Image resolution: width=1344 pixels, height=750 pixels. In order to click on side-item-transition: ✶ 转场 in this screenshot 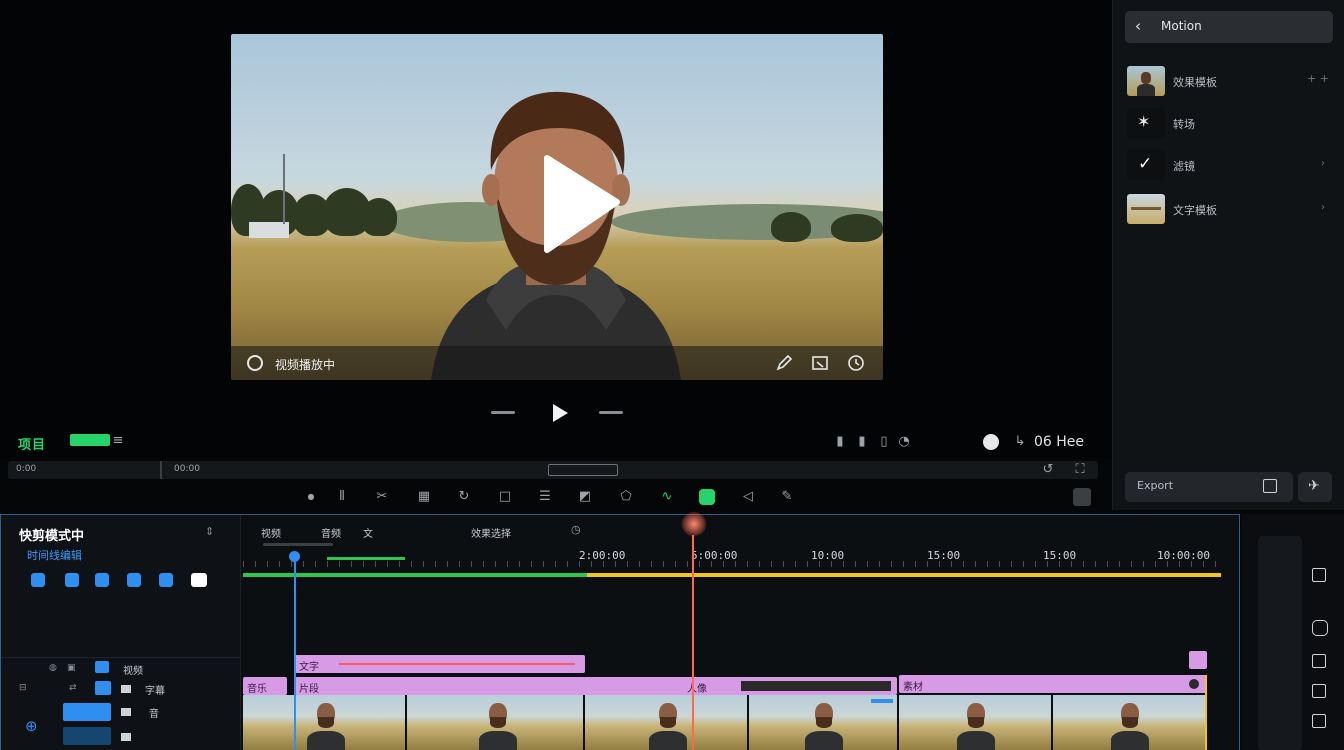, I will do `click(1230, 126)`.